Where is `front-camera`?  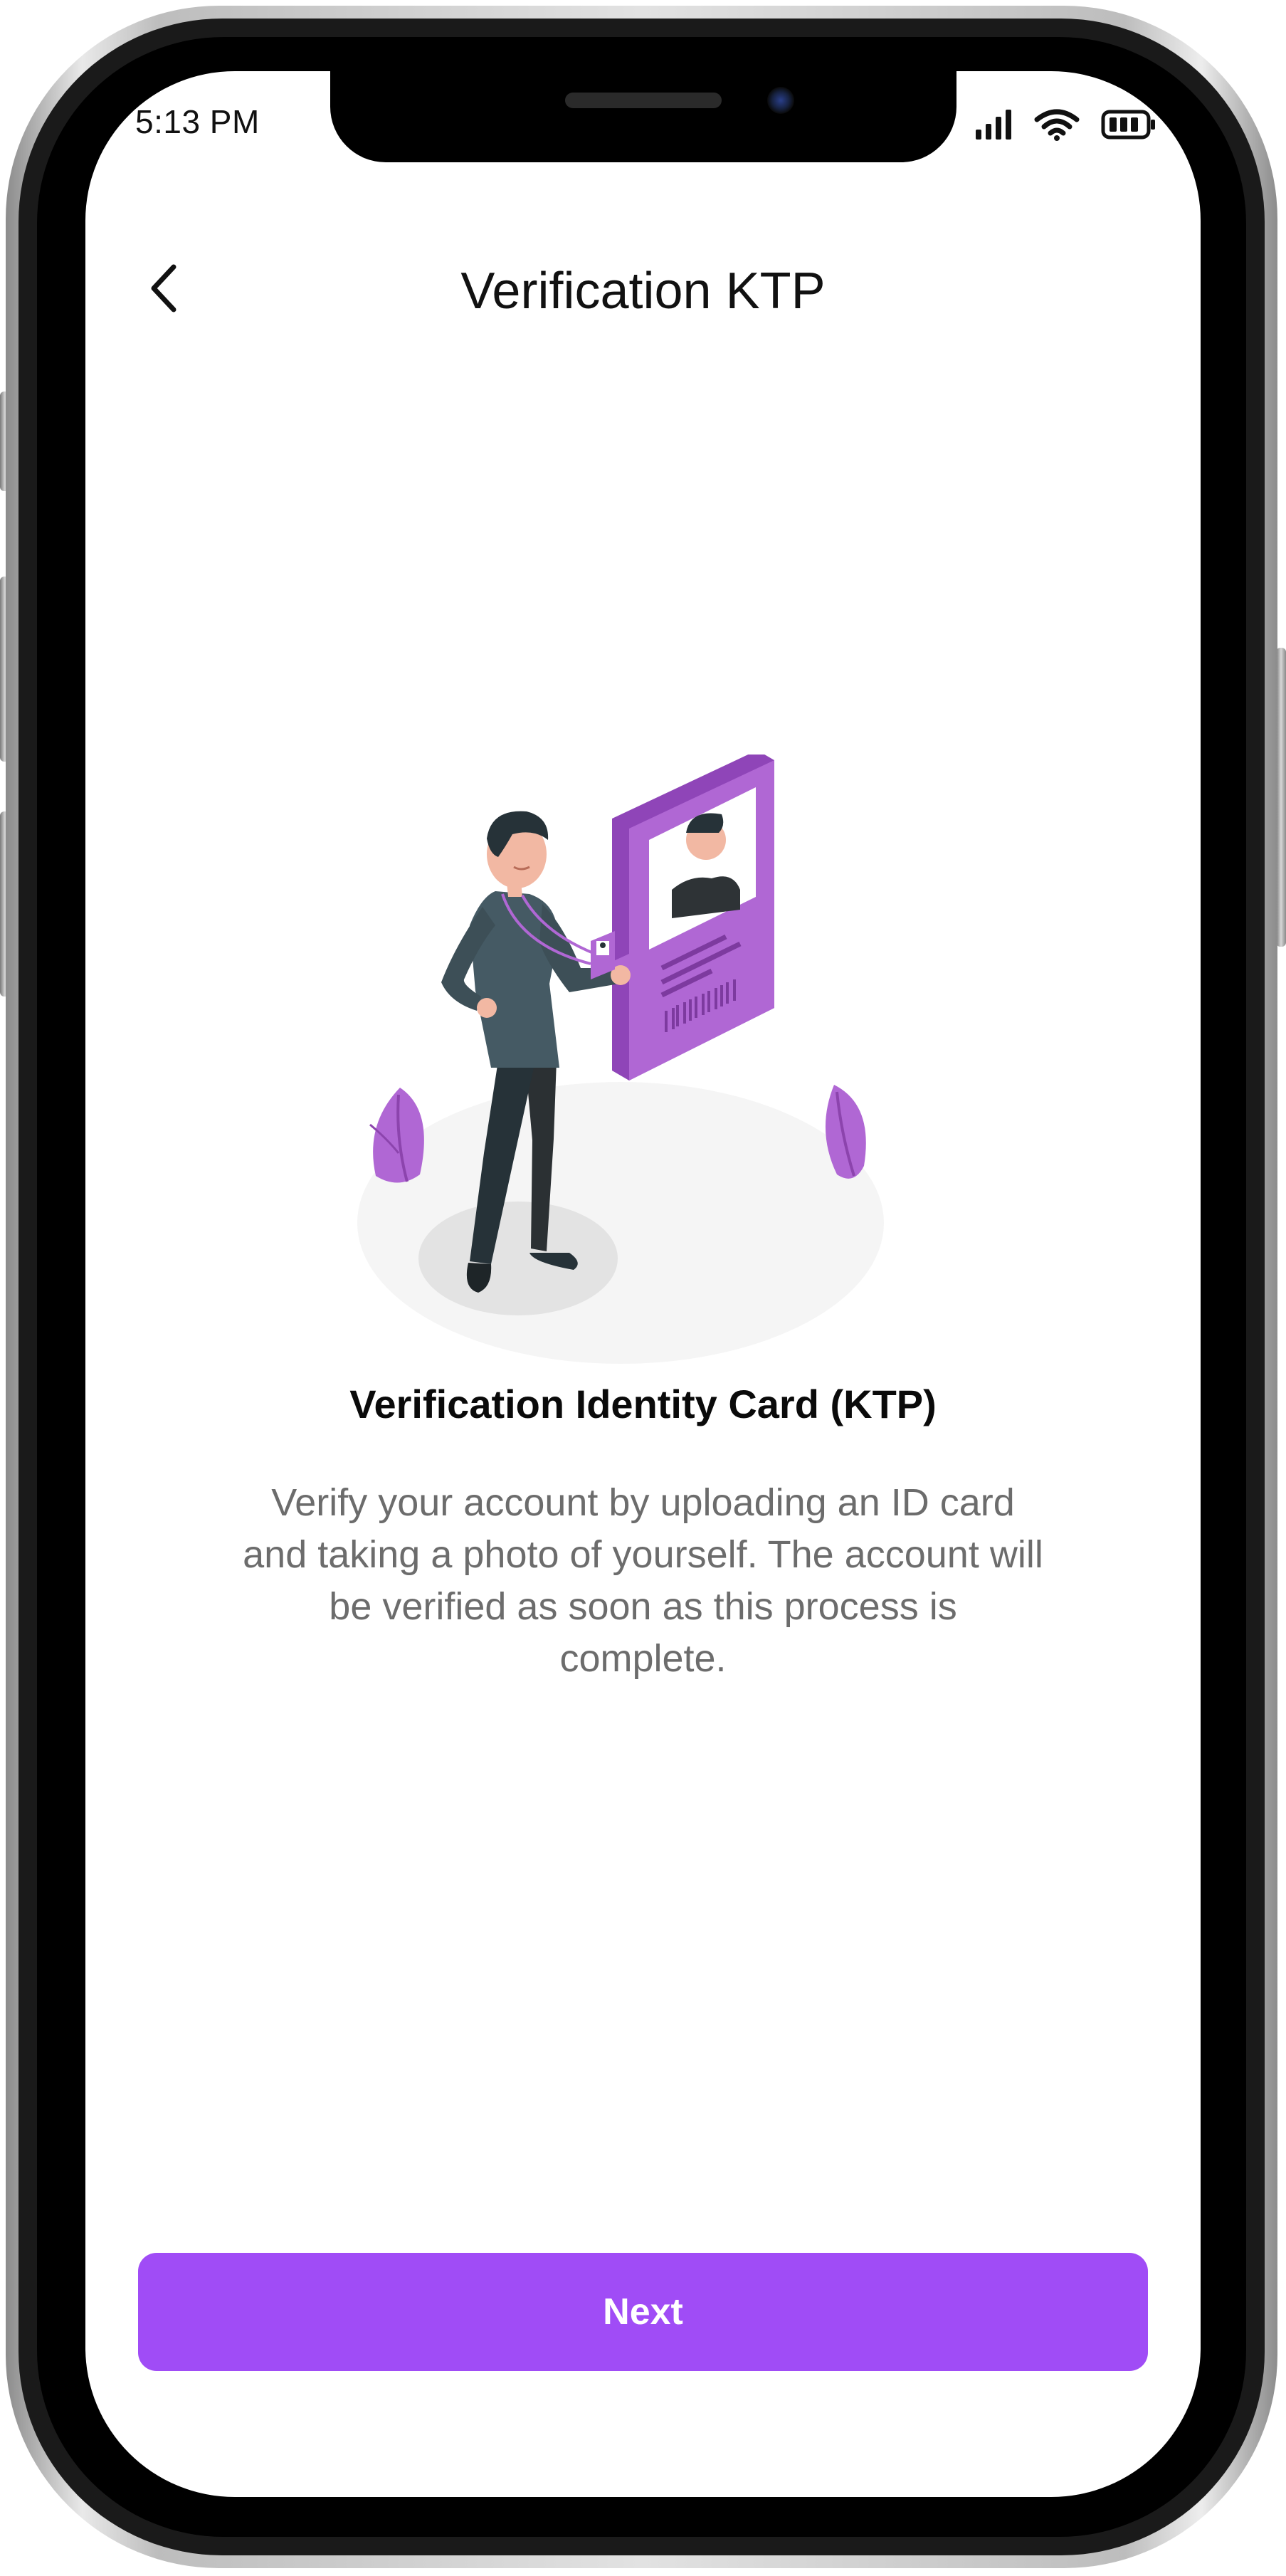 front-camera is located at coordinates (780, 101).